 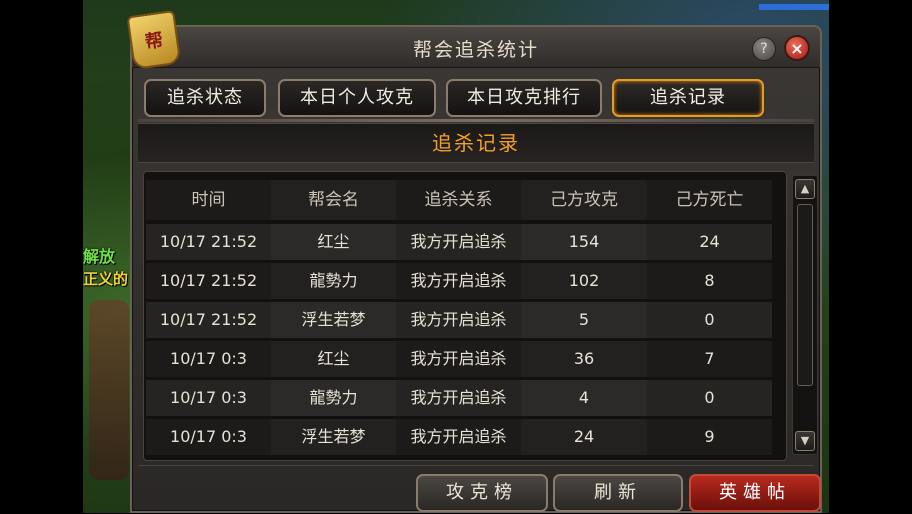 I want to click on scroll-up-icon: ▲, so click(x=805, y=189).